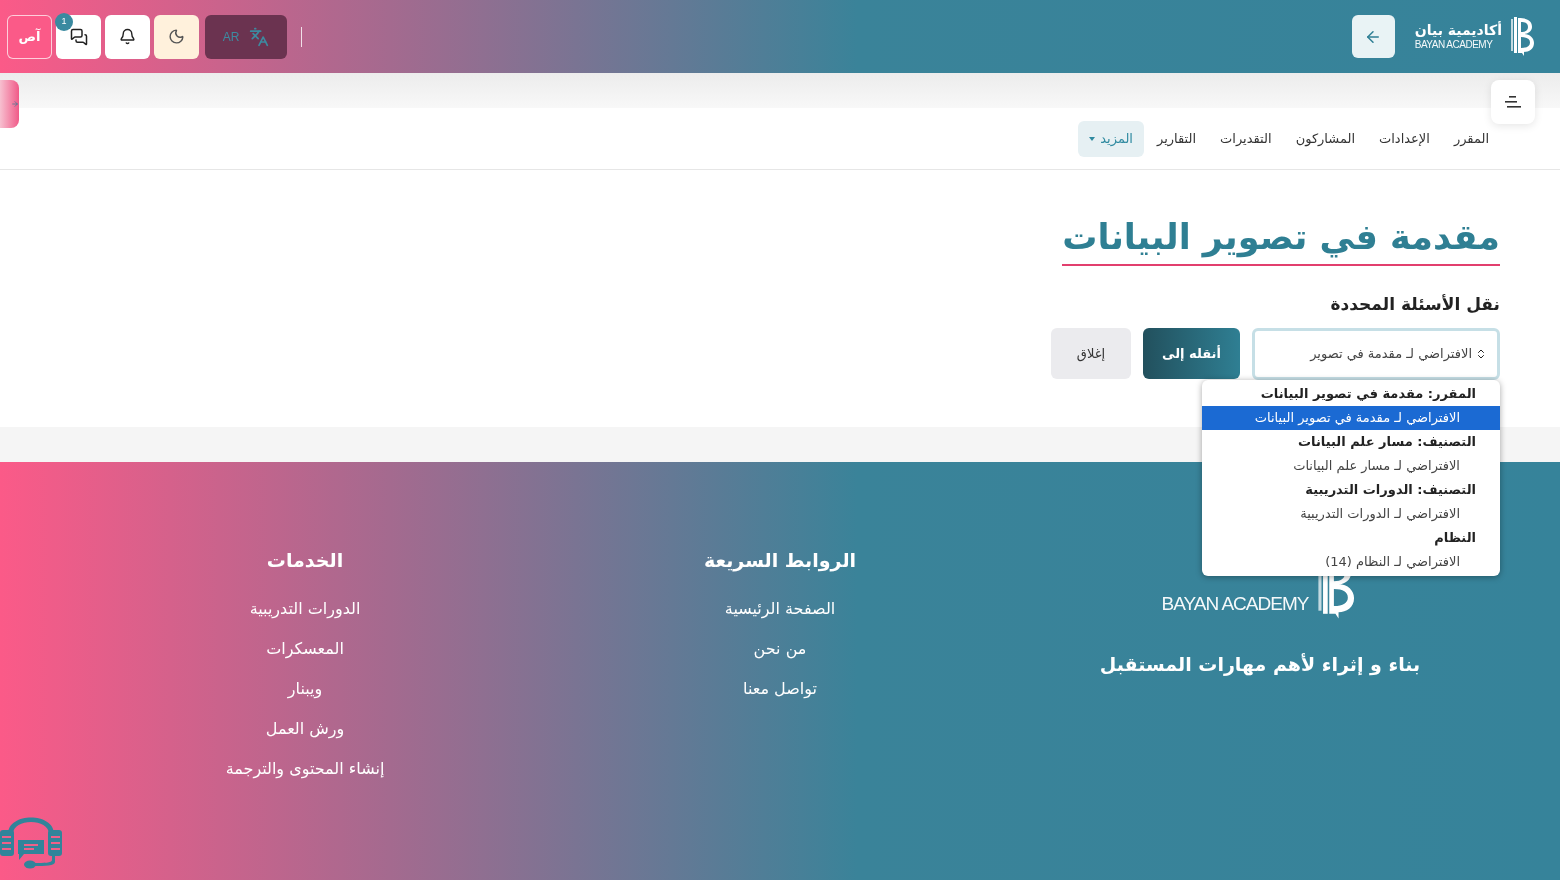 This screenshot has width=1560, height=880. Describe the element at coordinates (9, 104) in the screenshot. I see `drawer-toggle` at that location.